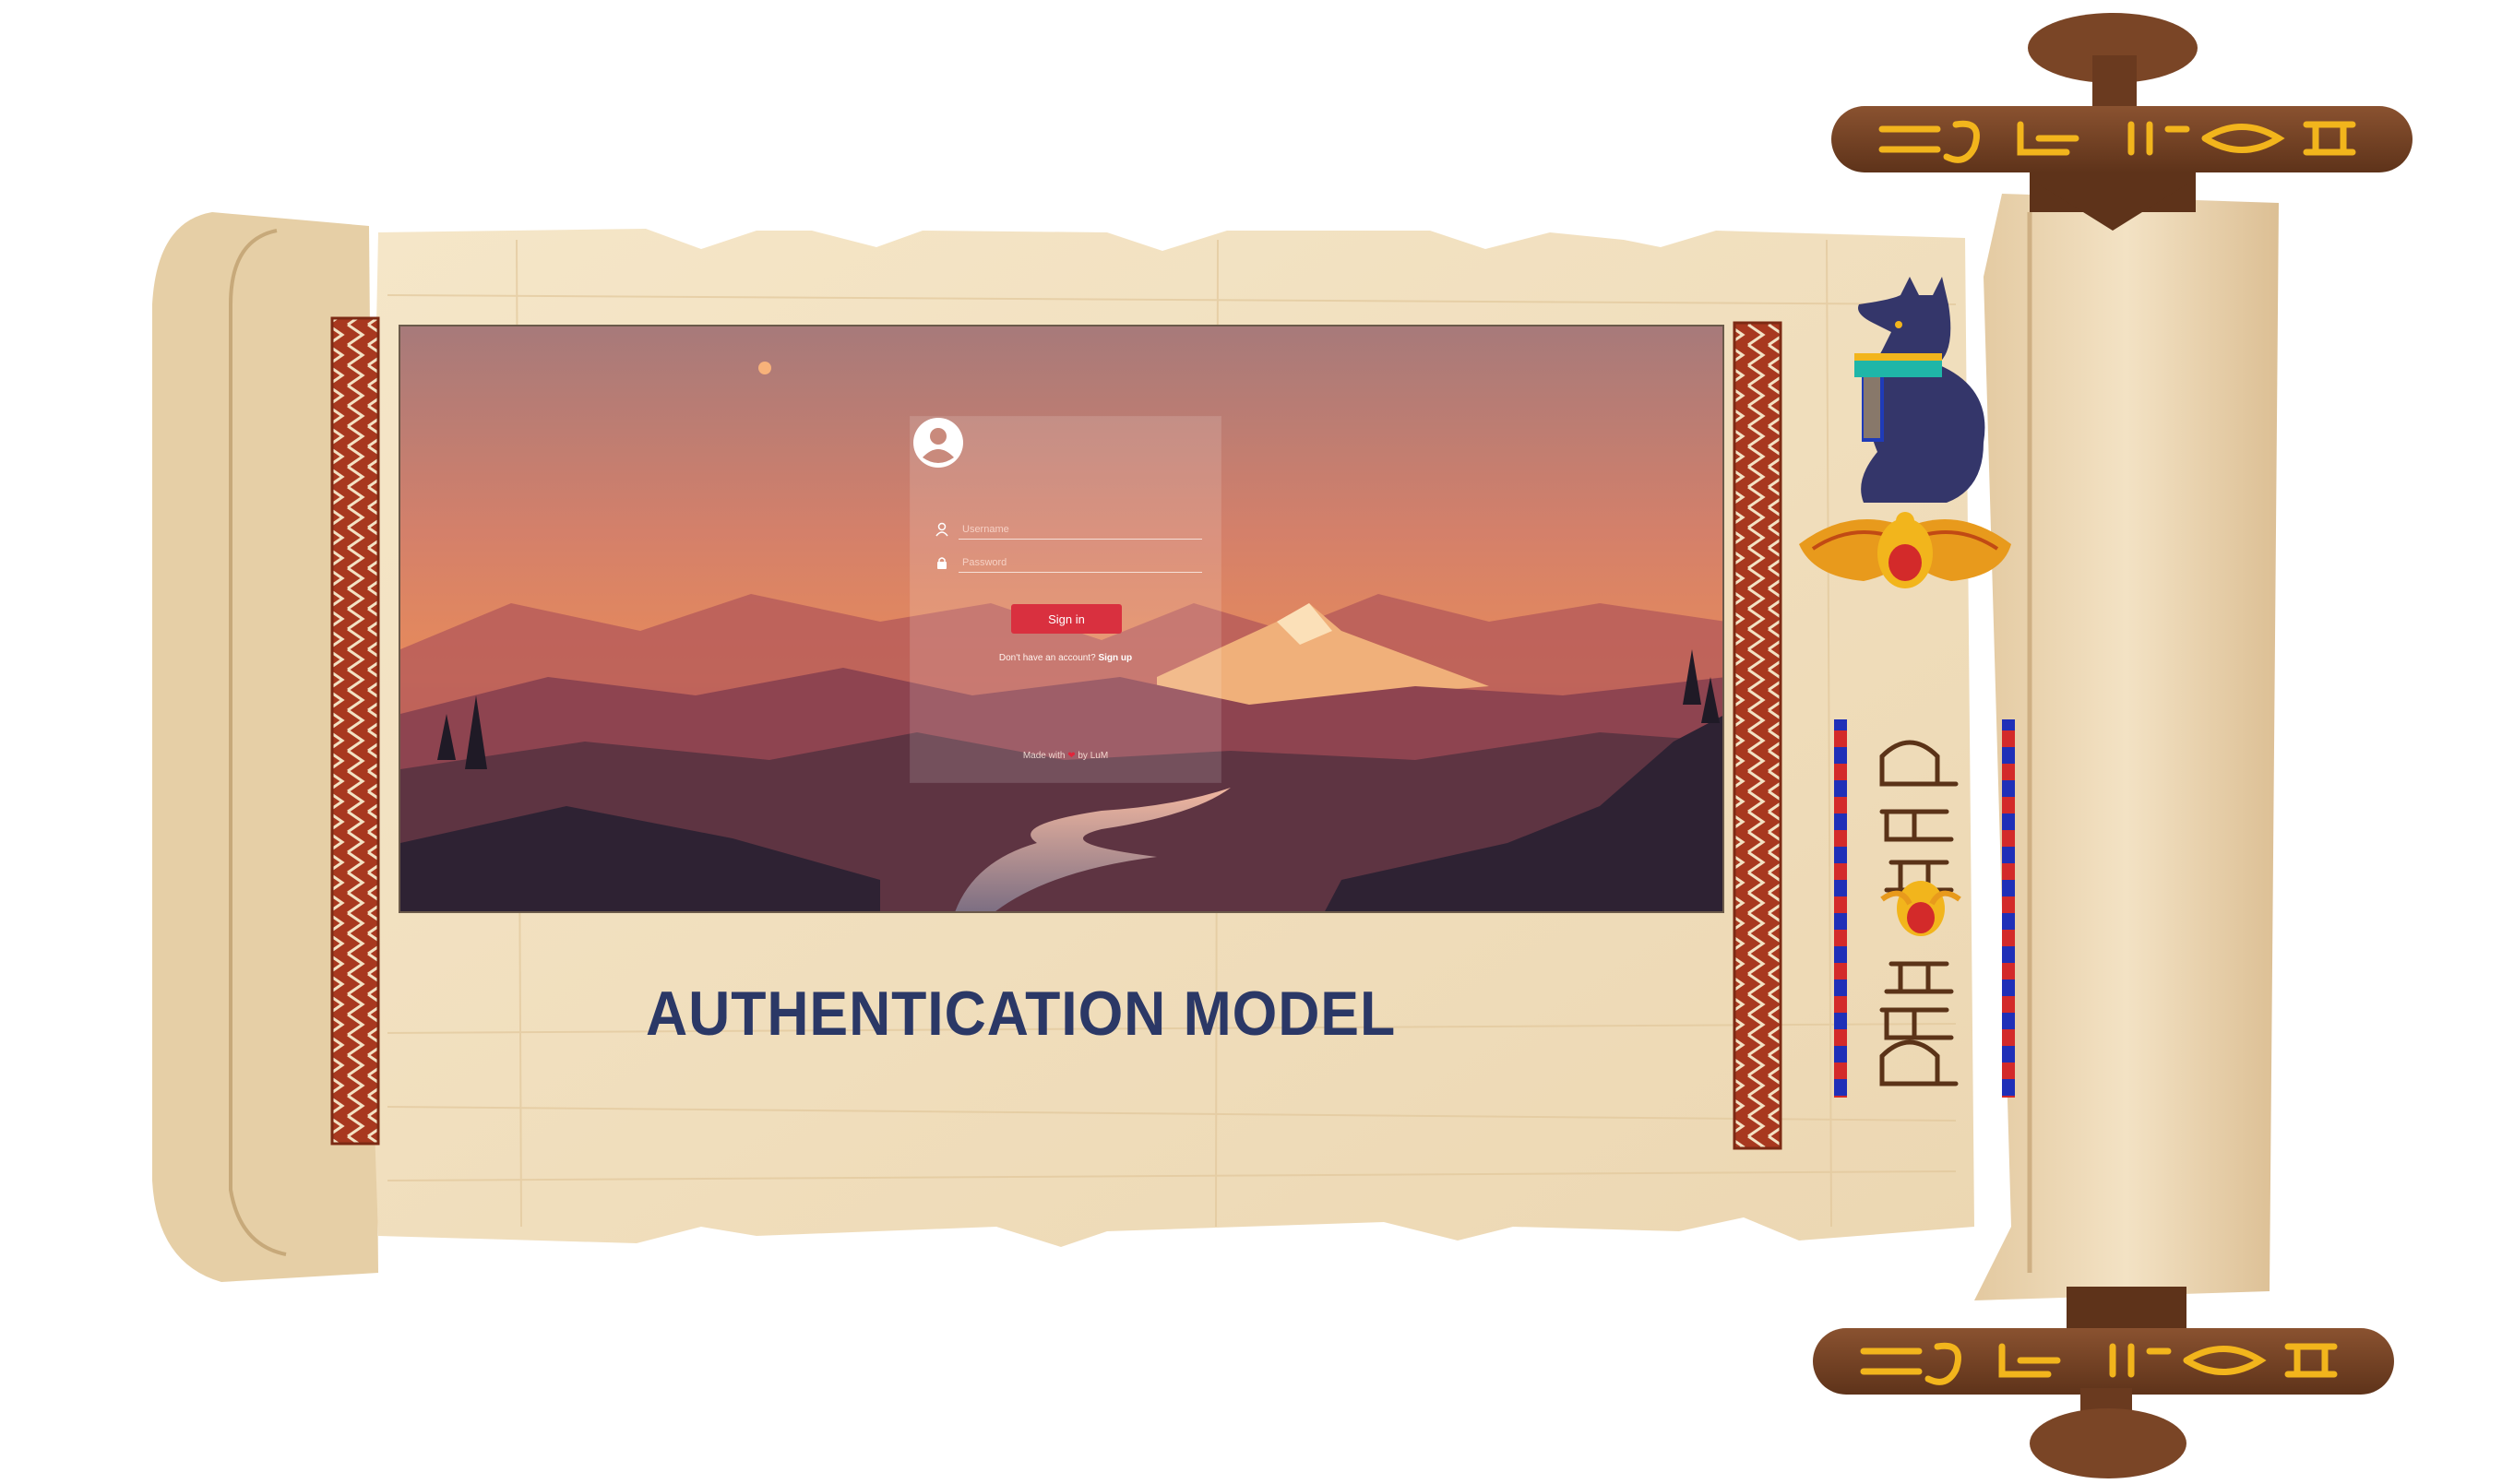 The width and height of the screenshot is (2502, 1484). I want to click on user-icon, so click(941, 529).